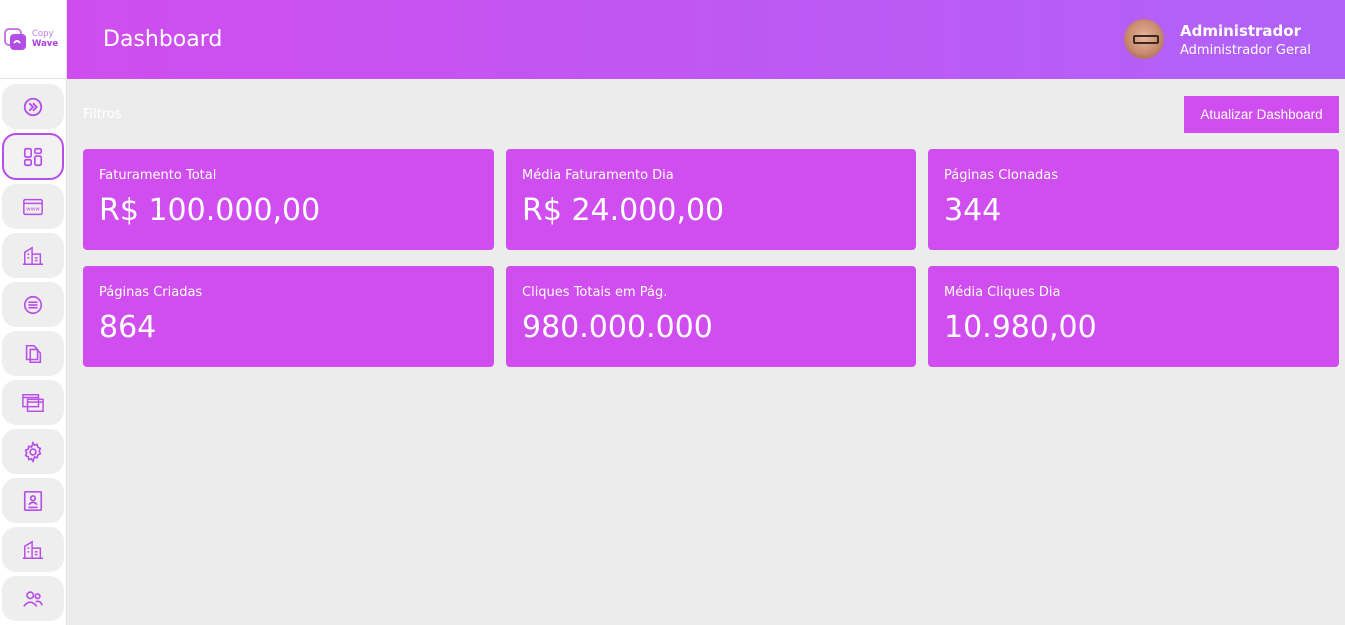 This screenshot has width=1345, height=625. I want to click on sidebar-item-users, so click(33, 598).